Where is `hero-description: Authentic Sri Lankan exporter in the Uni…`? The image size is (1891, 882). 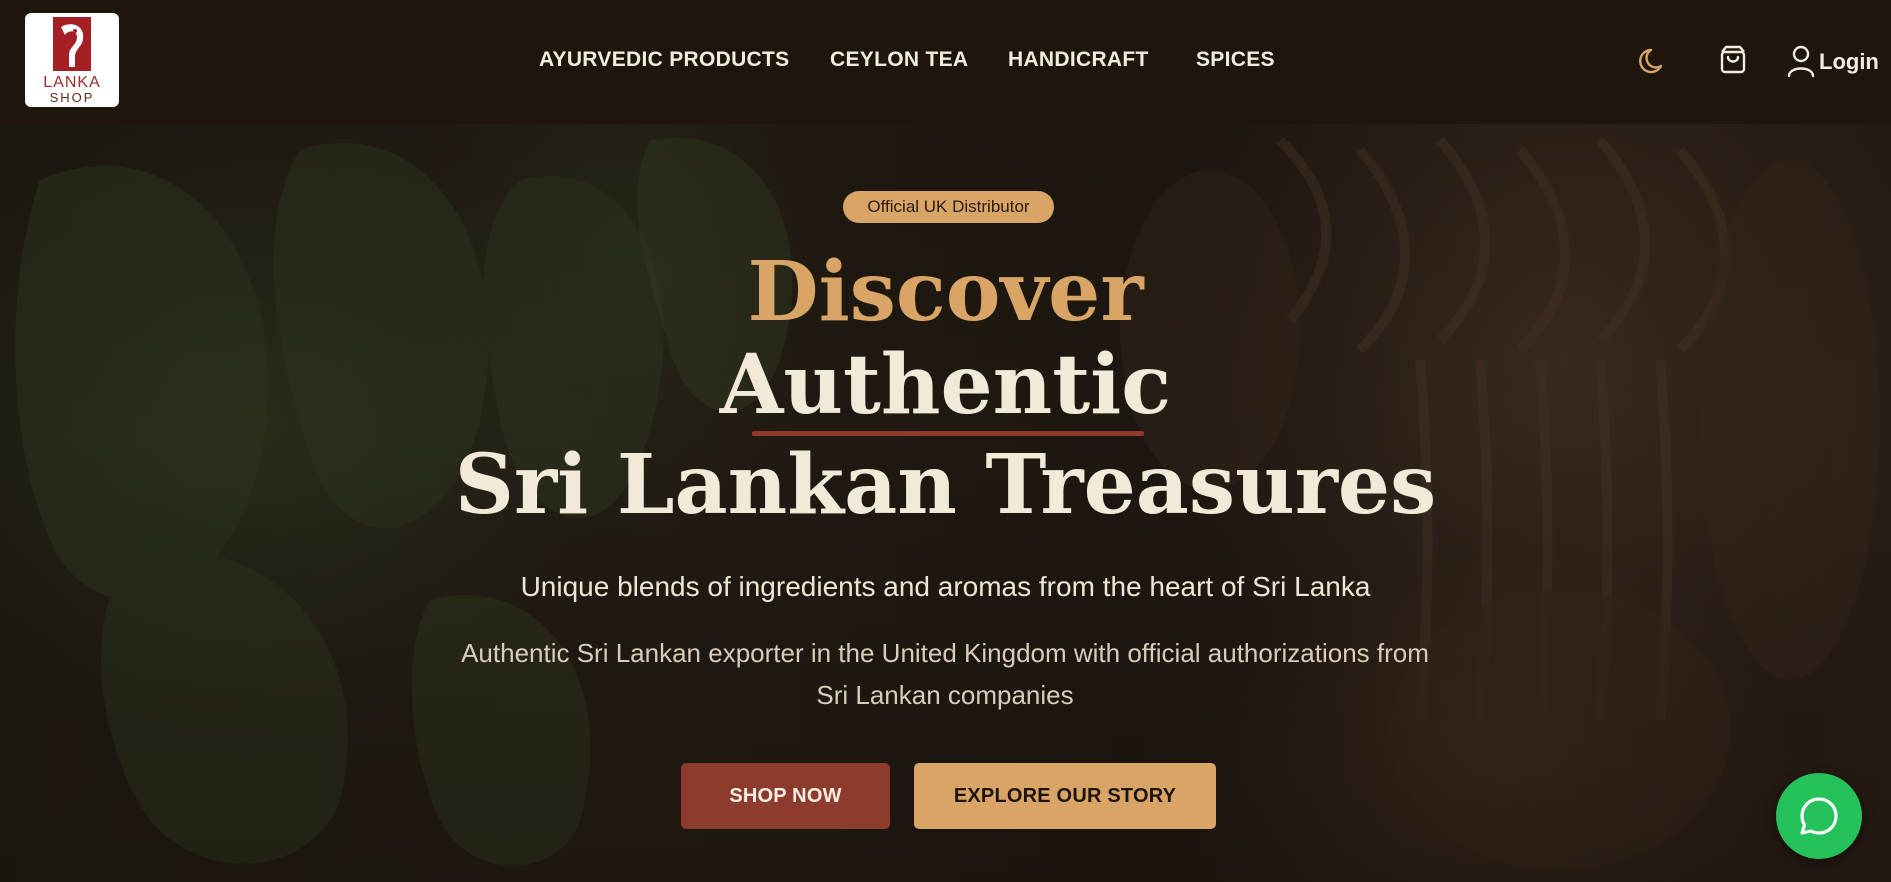
hero-description: Authentic Sri Lankan exporter in the Uni… is located at coordinates (945, 674).